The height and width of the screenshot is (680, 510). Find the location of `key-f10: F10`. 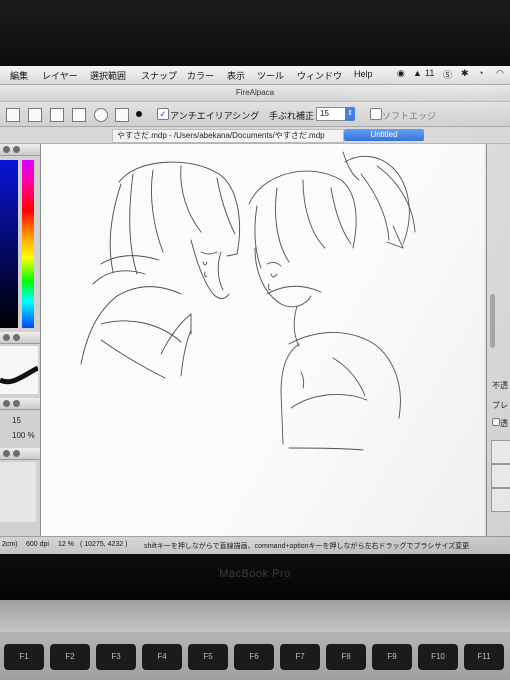

key-f10: F10 is located at coordinates (438, 657).